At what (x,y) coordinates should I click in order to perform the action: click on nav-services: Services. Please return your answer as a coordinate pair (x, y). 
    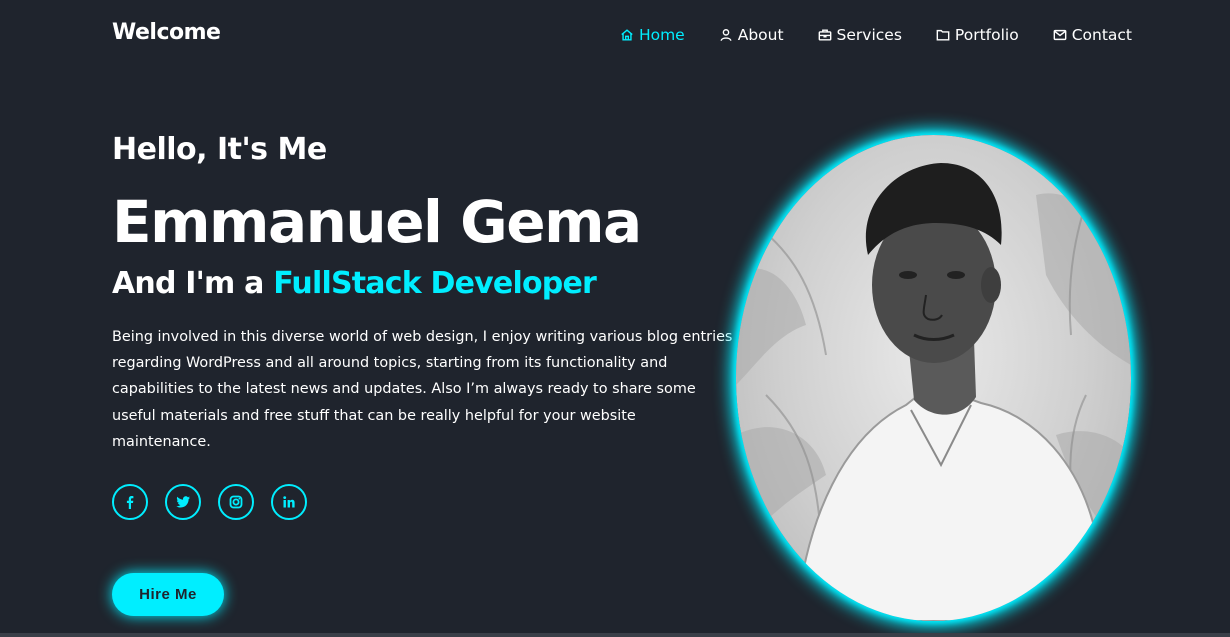
    Looking at the image, I should click on (860, 35).